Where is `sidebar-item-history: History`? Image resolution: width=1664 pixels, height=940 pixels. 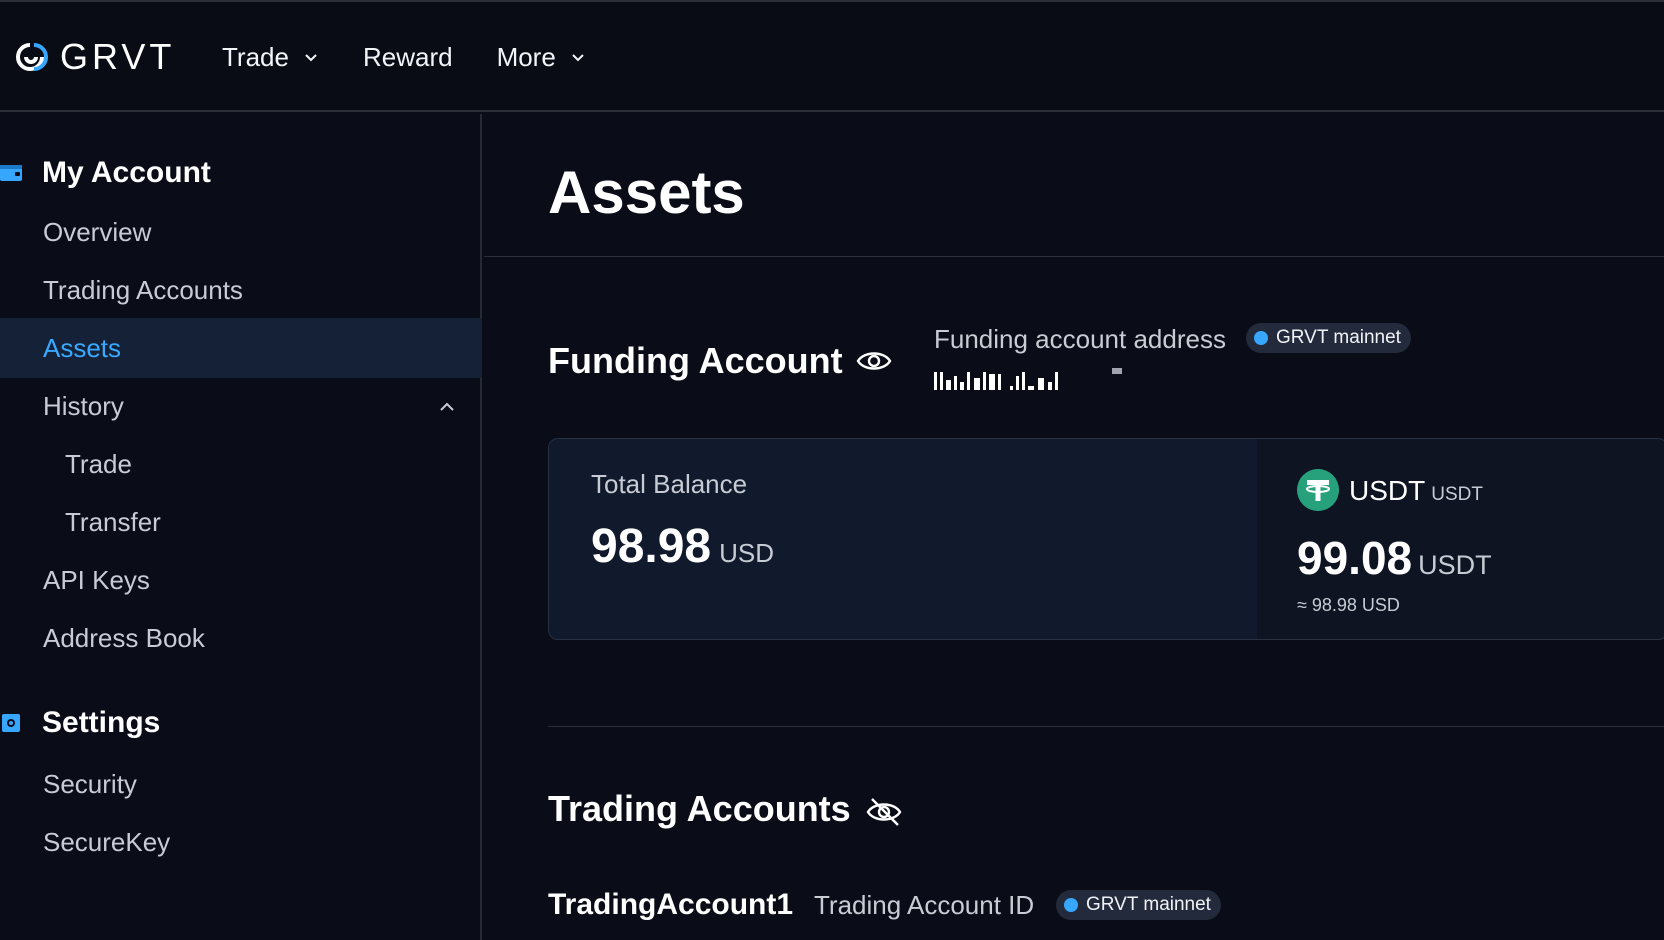
sidebar-item-history: History is located at coordinates (241, 406).